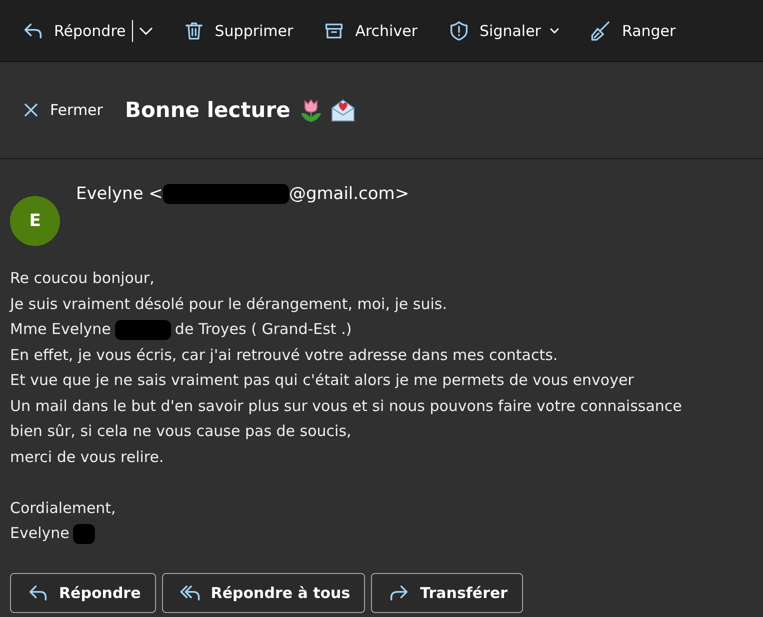 This screenshot has height=617, width=763. Describe the element at coordinates (83, 592) in the screenshot. I see `action-button: Répondre` at that location.